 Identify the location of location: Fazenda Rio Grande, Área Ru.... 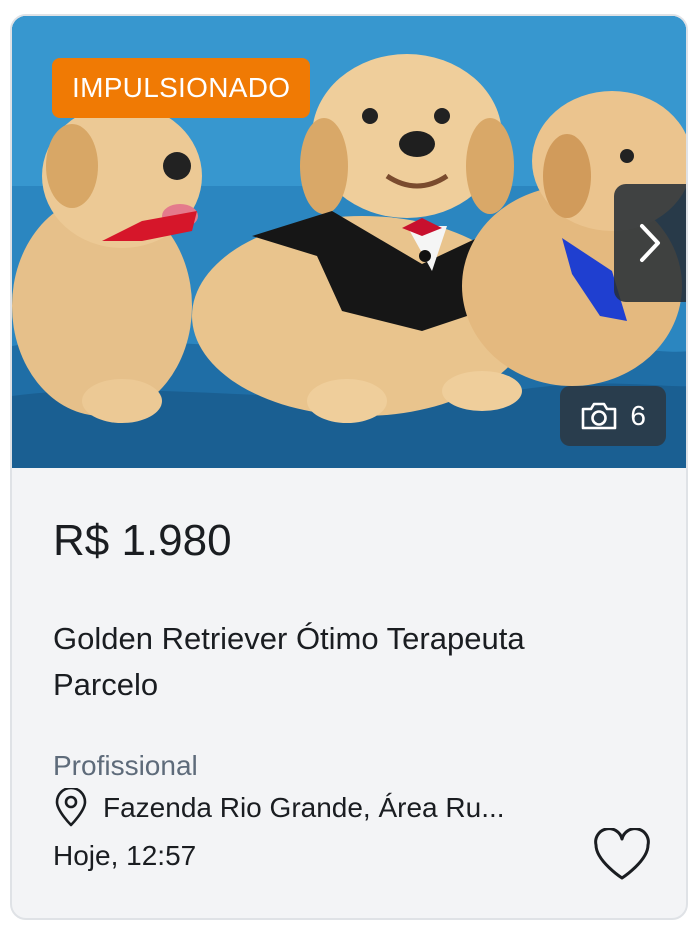
(279, 808).